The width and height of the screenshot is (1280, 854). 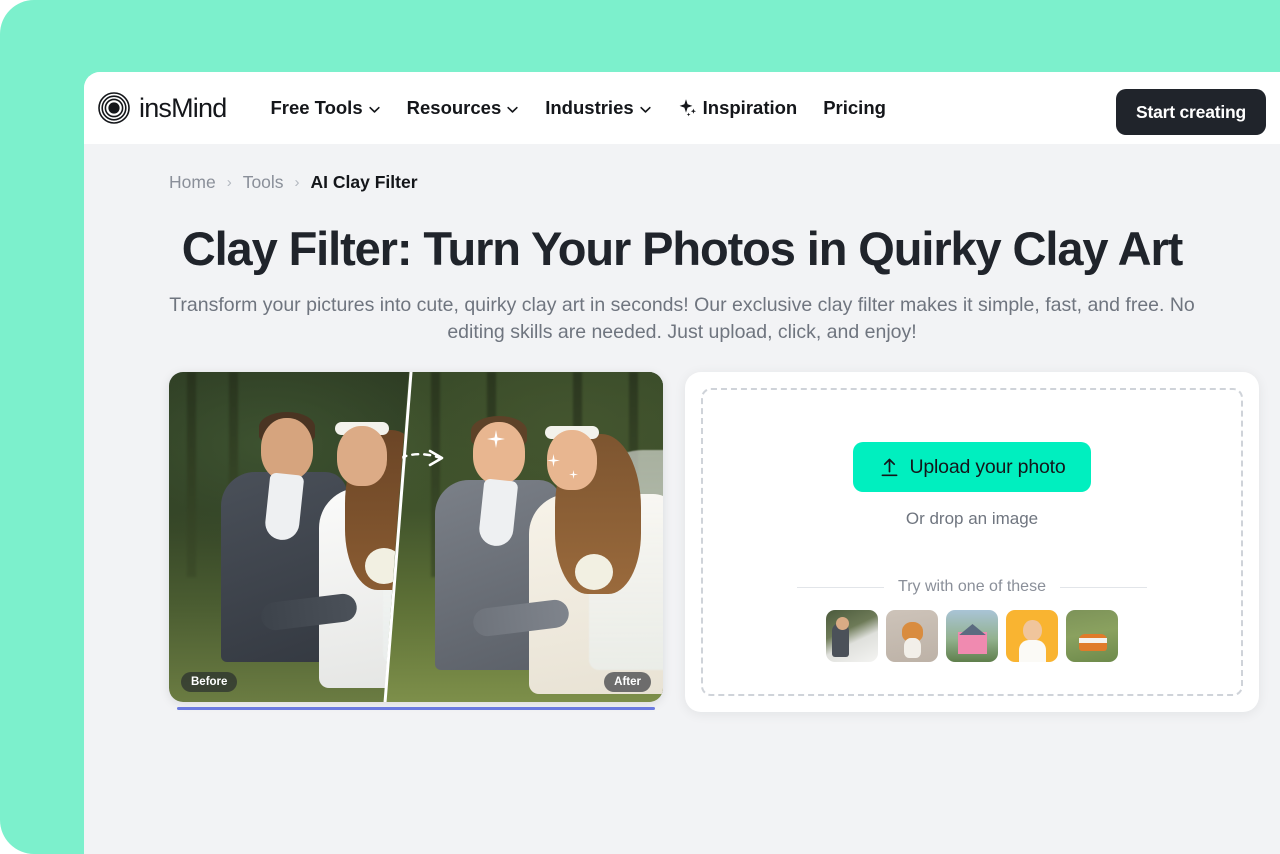 I want to click on breadcrumb-item-tools: Tools, so click(x=263, y=182).